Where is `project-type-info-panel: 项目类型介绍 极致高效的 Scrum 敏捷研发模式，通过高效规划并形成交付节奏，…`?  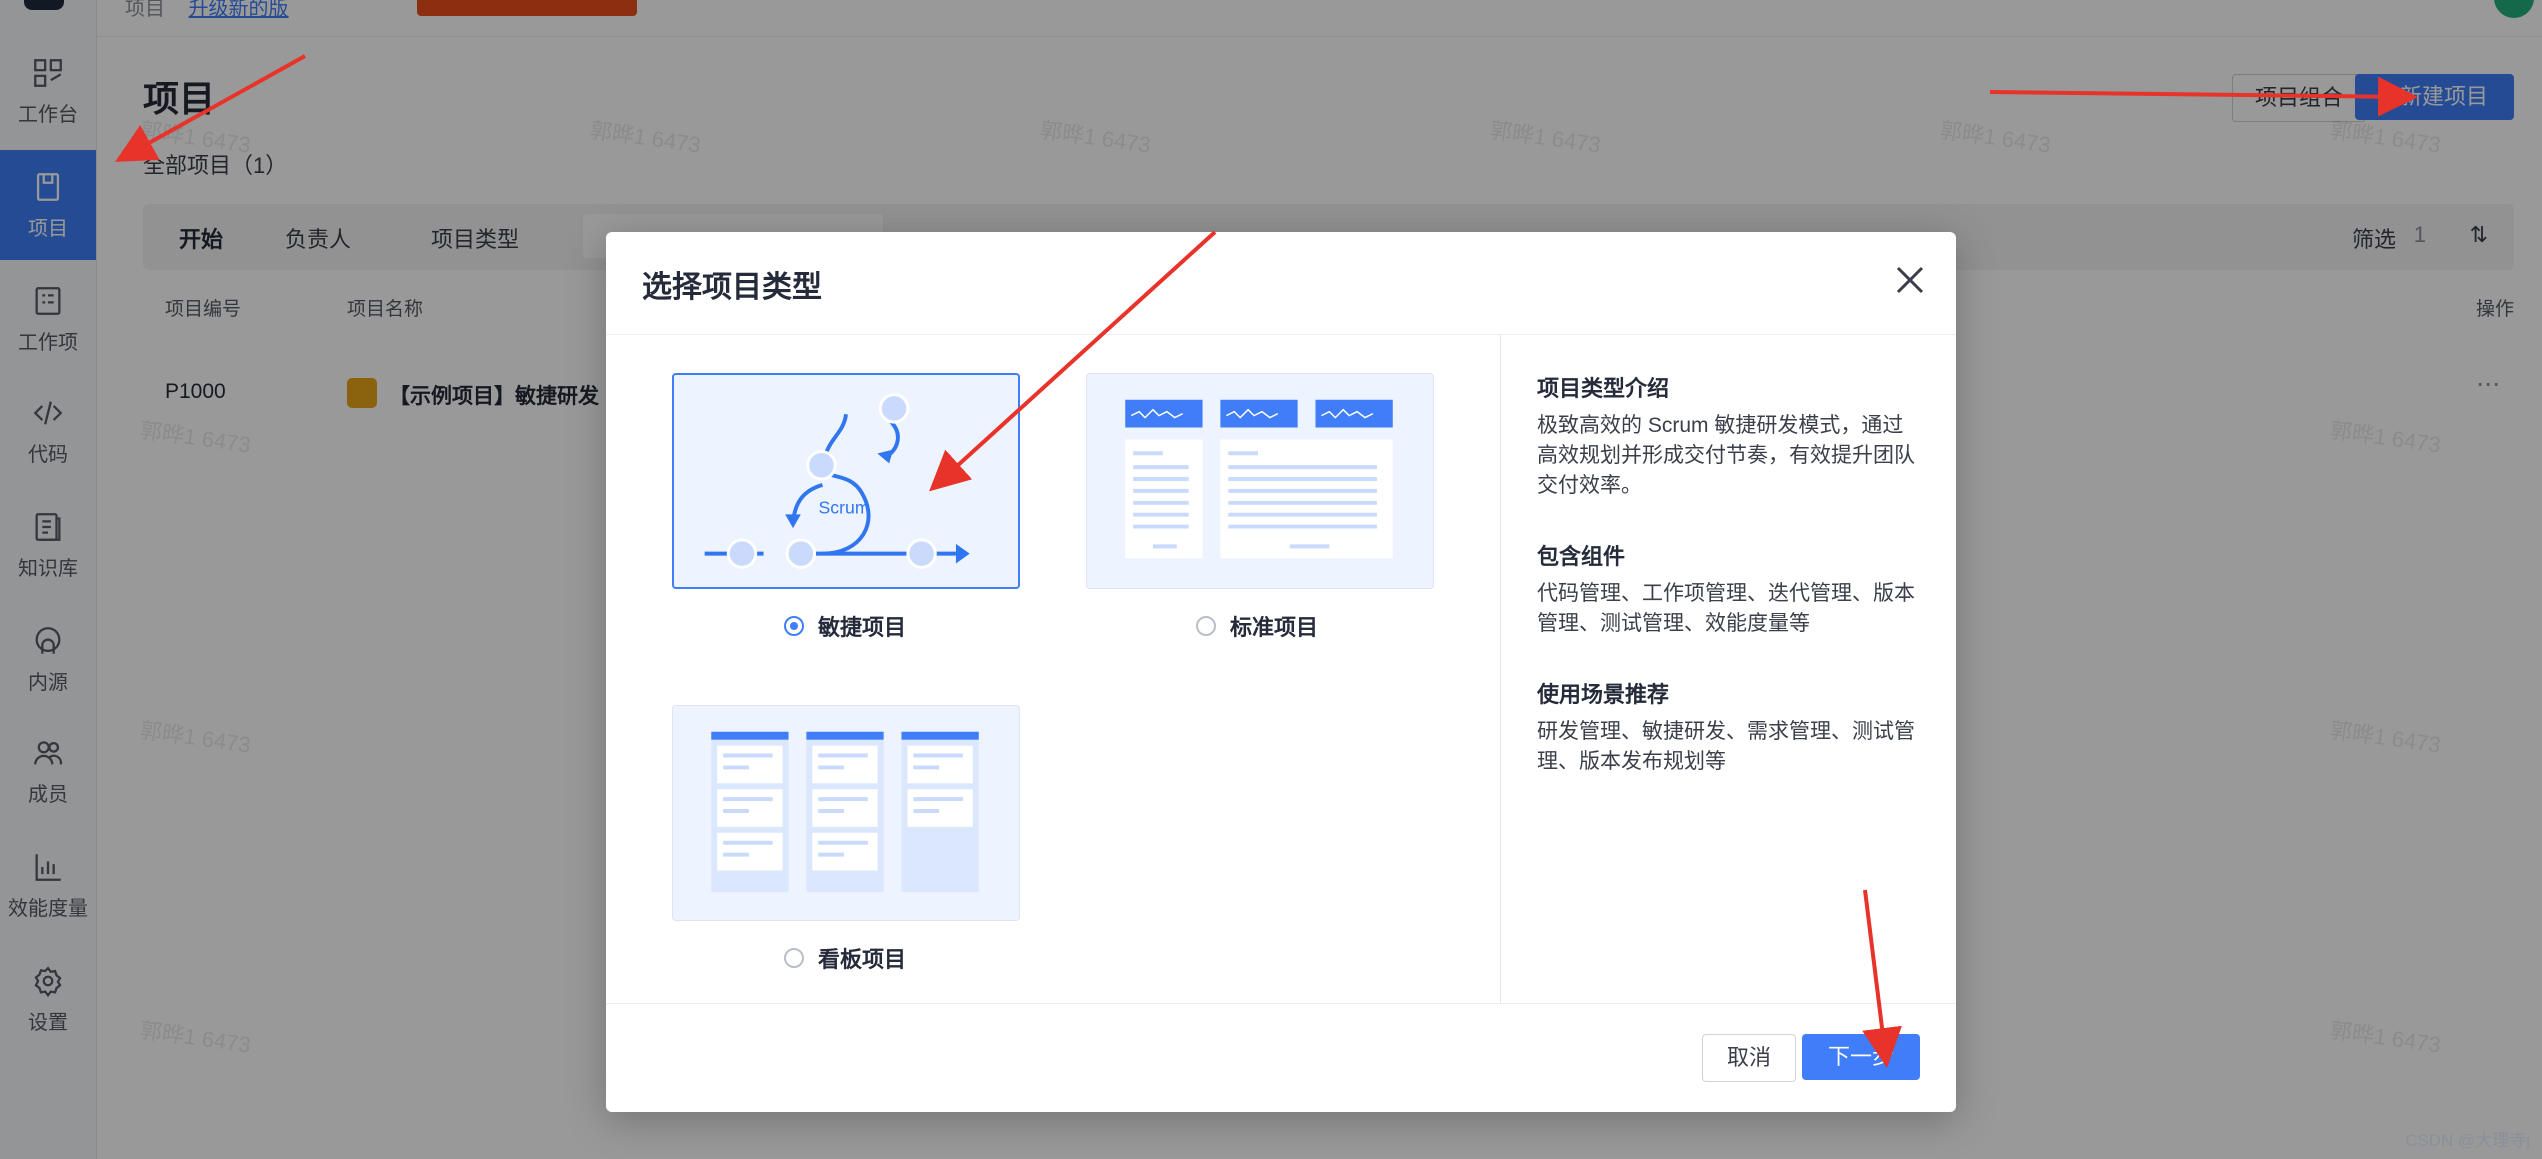 project-type-info-panel: 项目类型介绍 极致高效的 Scrum 敏捷研发模式，通过高效规划并形成交付节奏，… is located at coordinates (1728, 669).